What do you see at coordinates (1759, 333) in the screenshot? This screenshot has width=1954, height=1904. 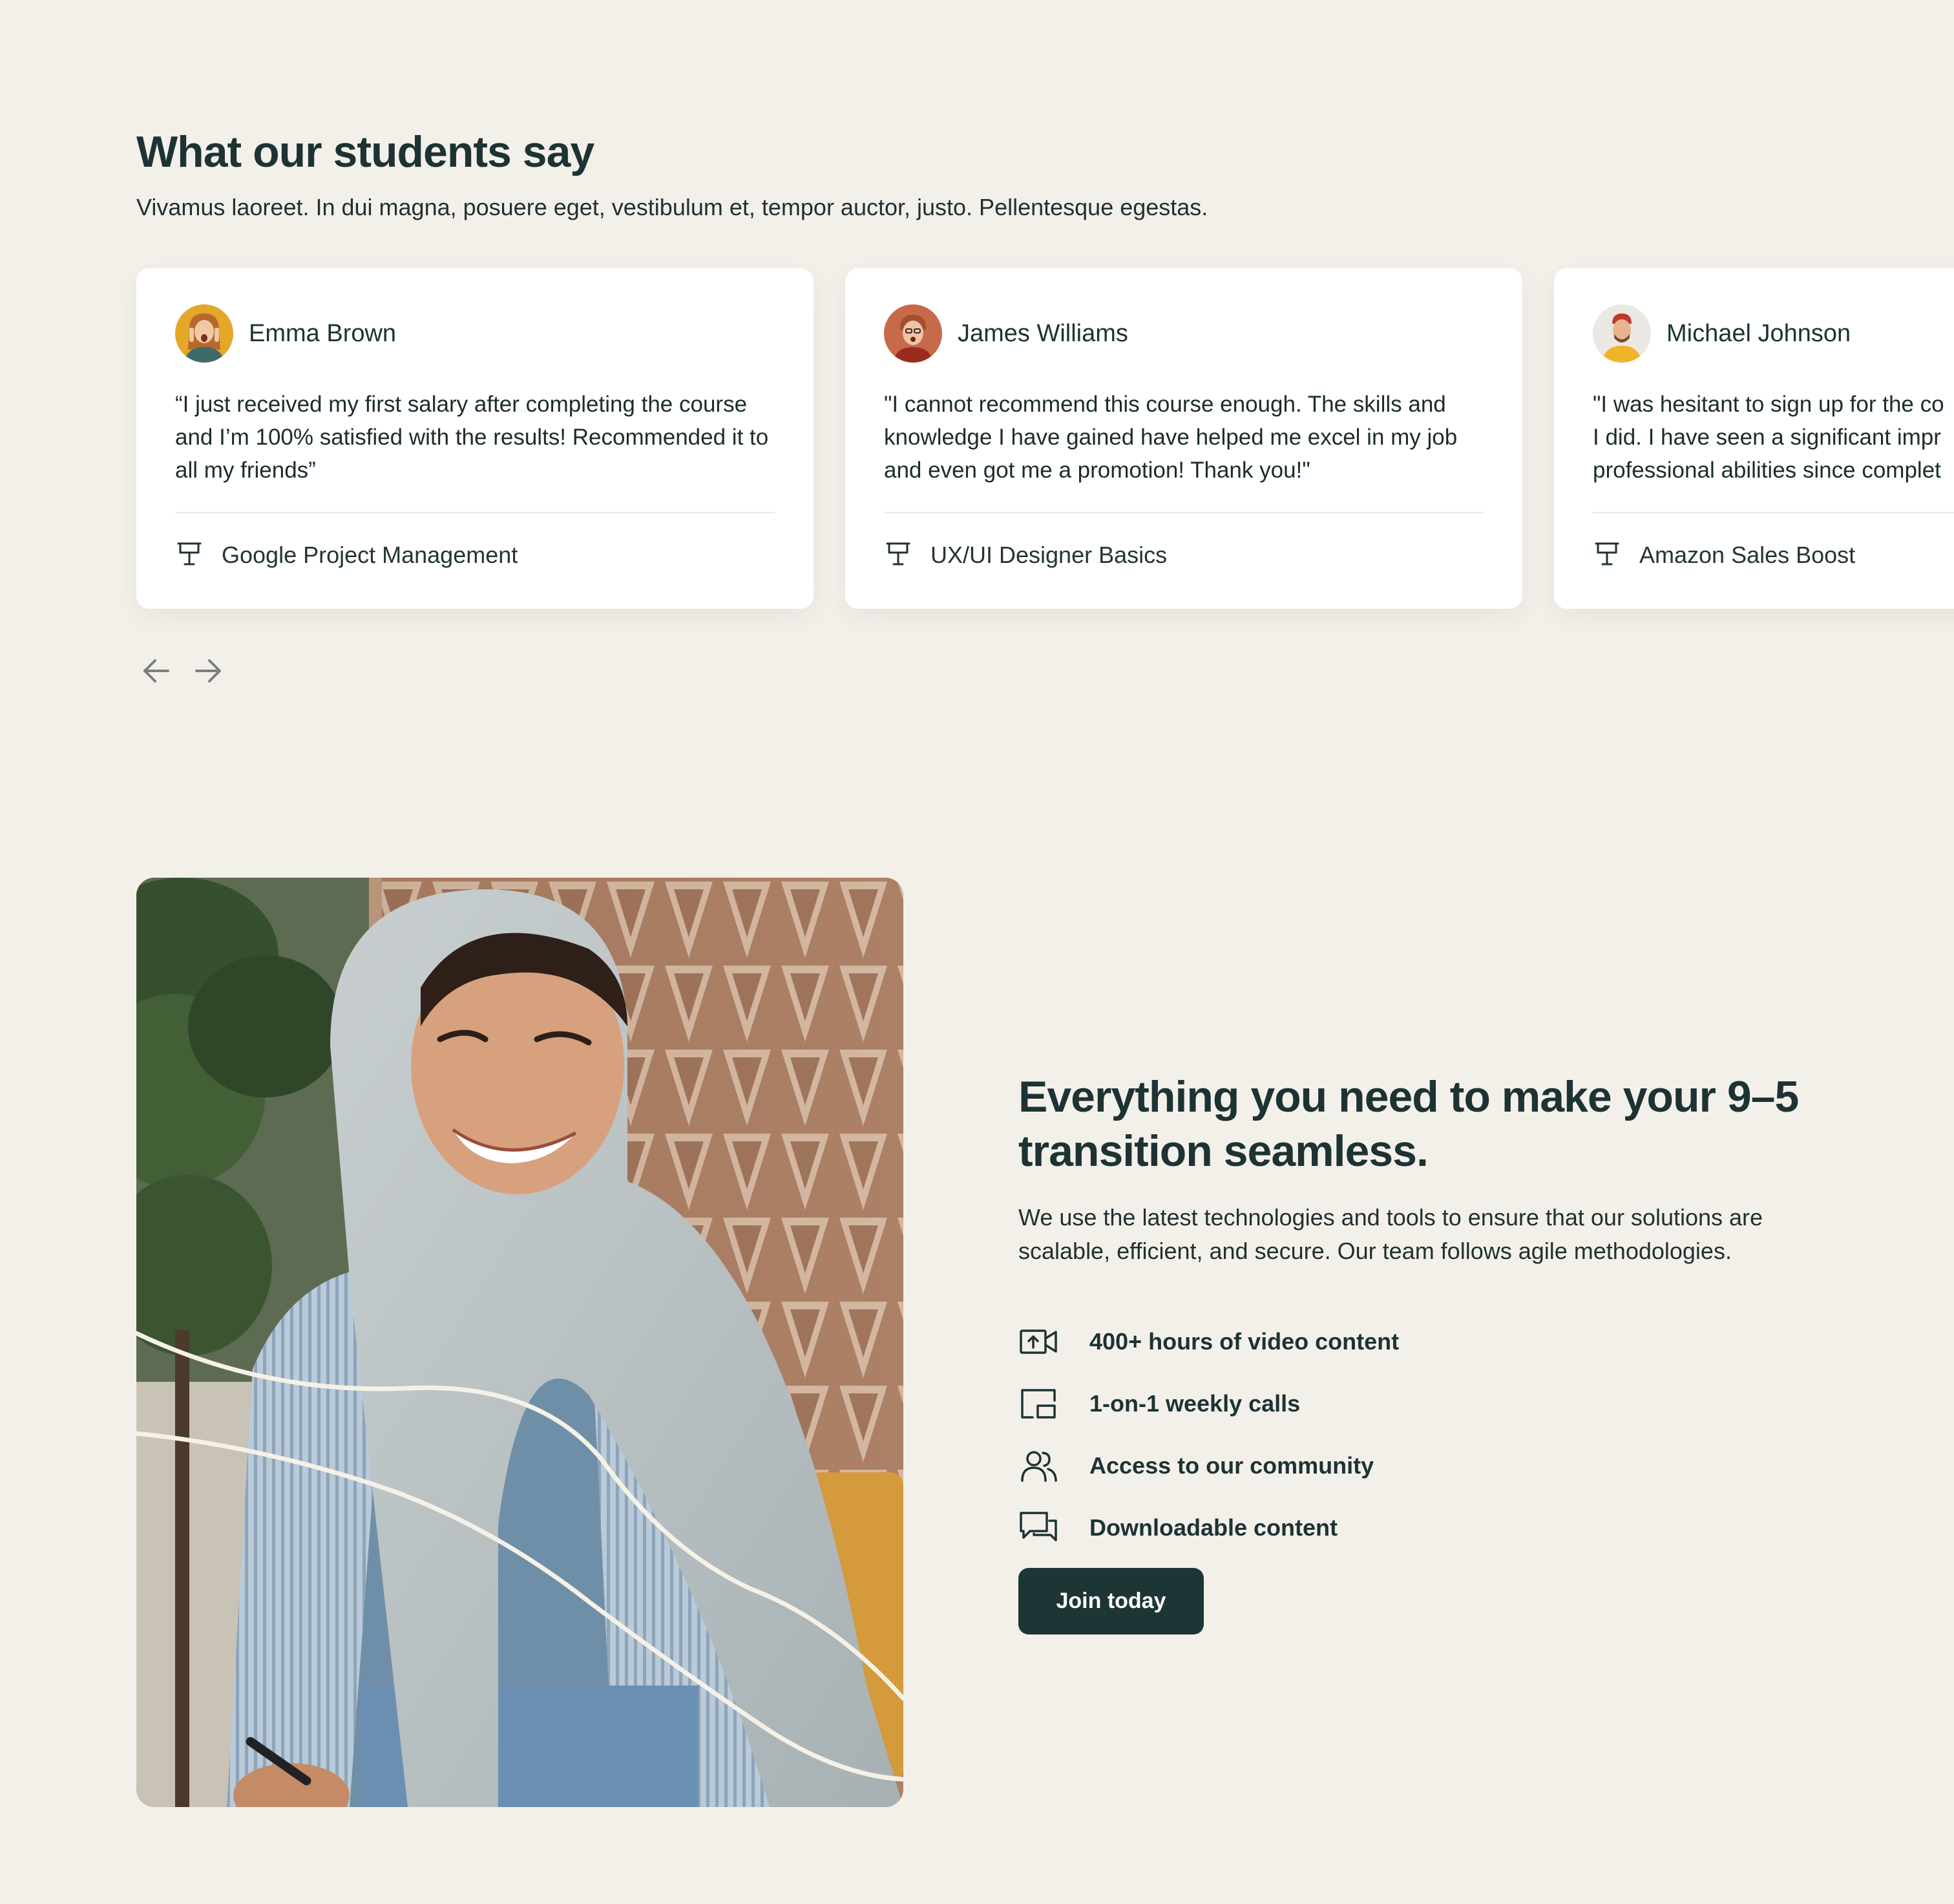 I see `student-name: Michael Johnson` at bounding box center [1759, 333].